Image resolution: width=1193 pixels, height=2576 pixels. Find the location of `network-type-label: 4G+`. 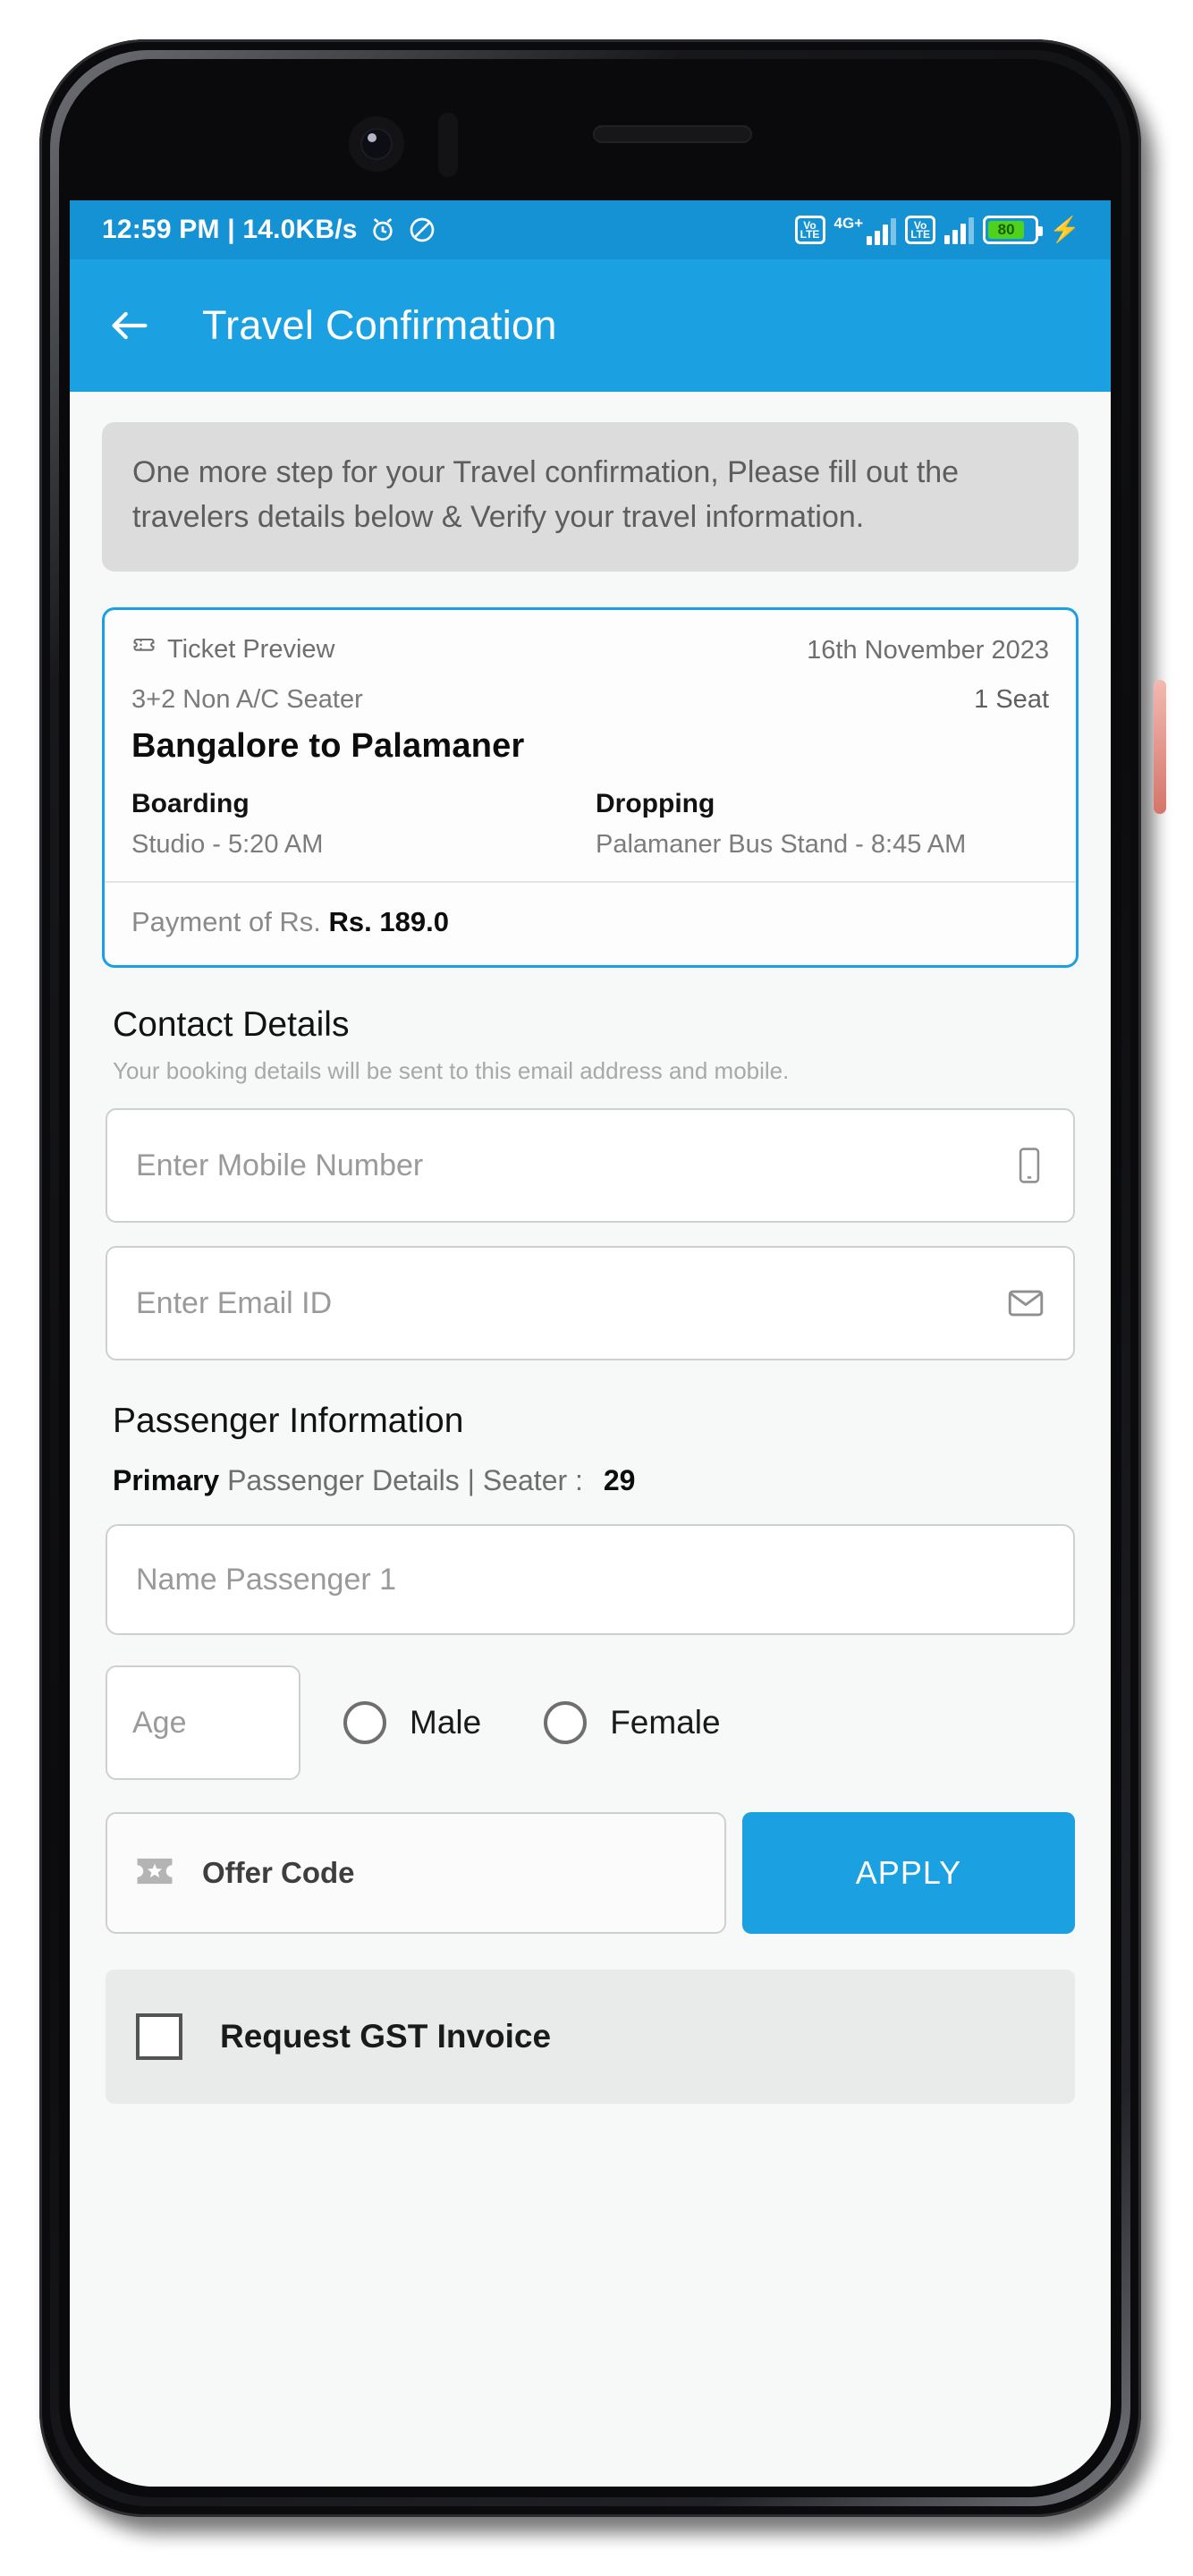

network-type-label: 4G+ is located at coordinates (849, 223).